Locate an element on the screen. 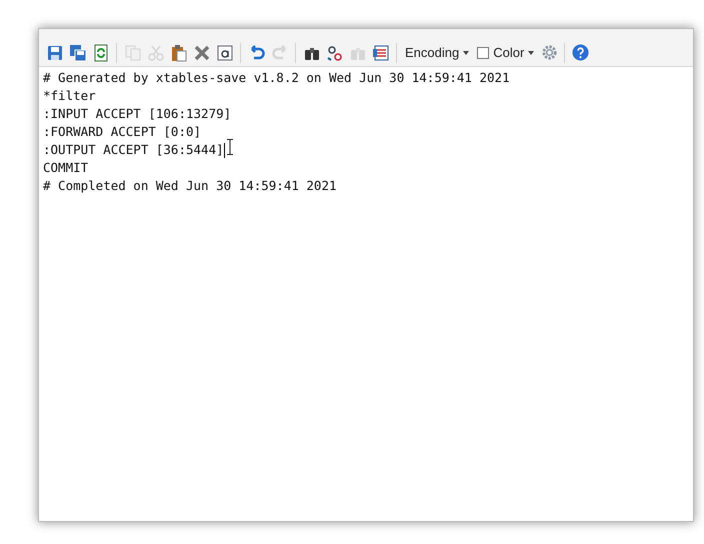 The width and height of the screenshot is (704, 544). clipboard-icon is located at coordinates (179, 53).